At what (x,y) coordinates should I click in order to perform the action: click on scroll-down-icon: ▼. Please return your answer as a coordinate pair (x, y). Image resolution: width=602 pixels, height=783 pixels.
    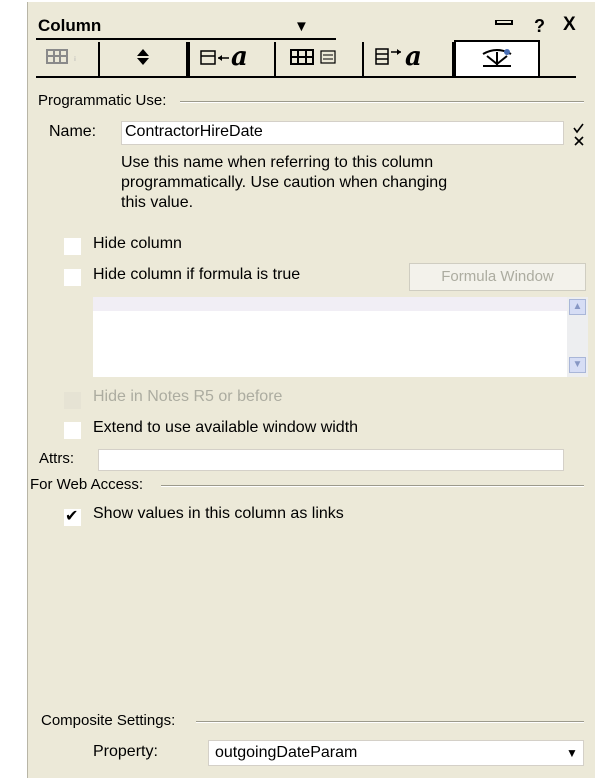
    Looking at the image, I should click on (577, 365).